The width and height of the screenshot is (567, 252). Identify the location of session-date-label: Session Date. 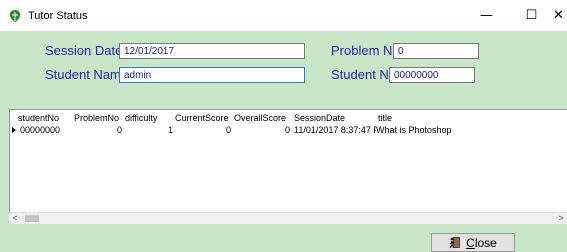
(84, 50).